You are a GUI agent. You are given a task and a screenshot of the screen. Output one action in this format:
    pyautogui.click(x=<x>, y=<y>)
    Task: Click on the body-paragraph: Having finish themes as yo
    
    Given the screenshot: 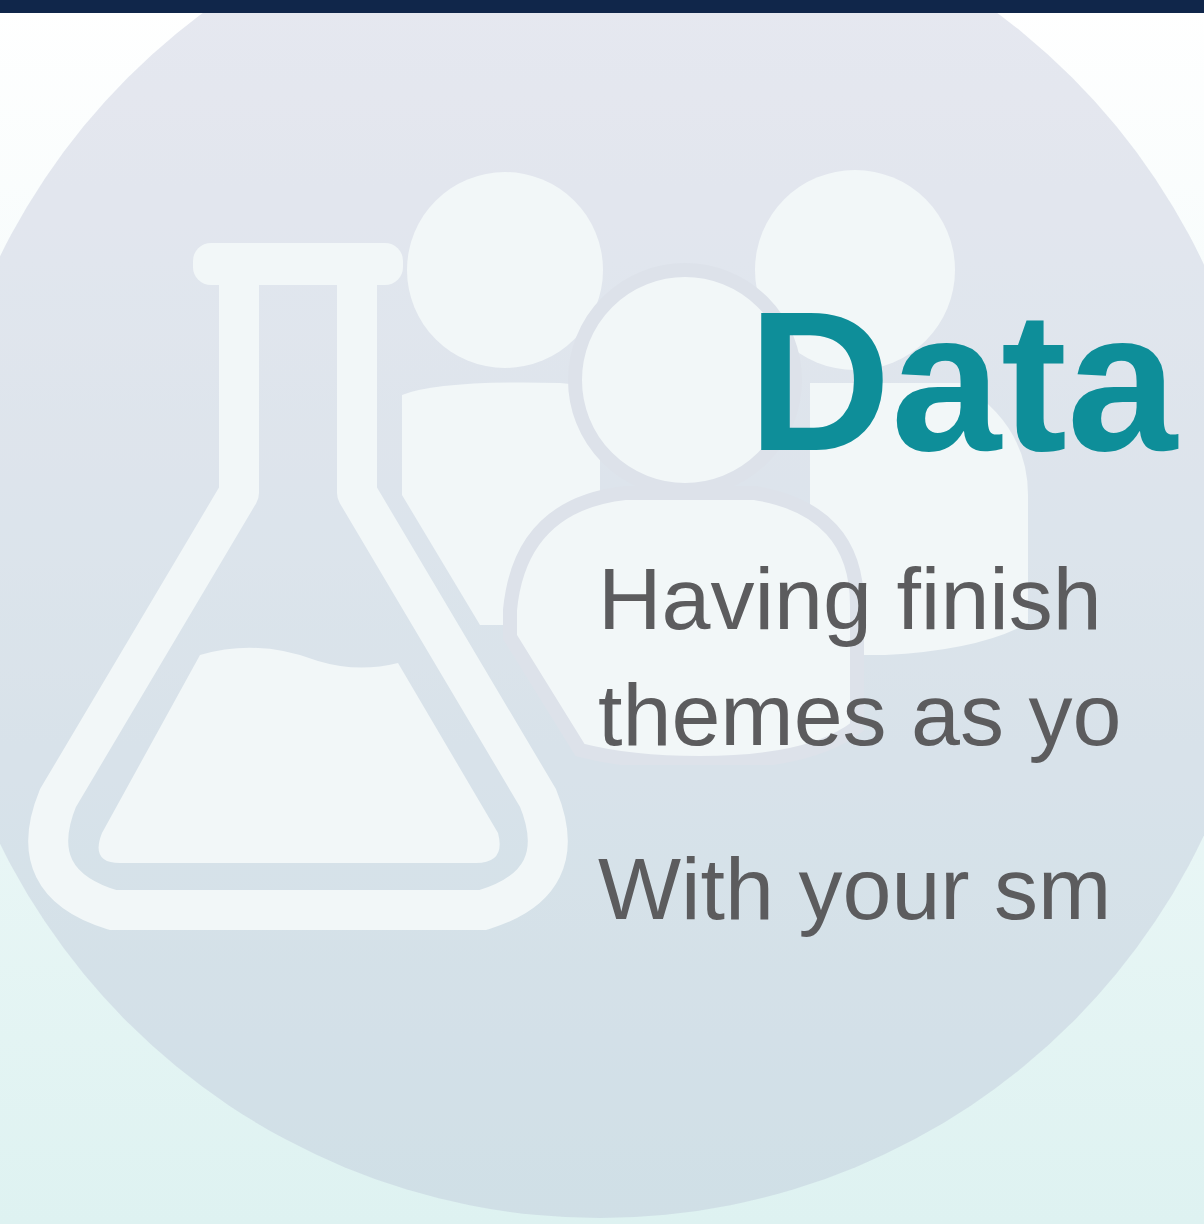 What is the action you would take?
    pyautogui.click(x=860, y=657)
    